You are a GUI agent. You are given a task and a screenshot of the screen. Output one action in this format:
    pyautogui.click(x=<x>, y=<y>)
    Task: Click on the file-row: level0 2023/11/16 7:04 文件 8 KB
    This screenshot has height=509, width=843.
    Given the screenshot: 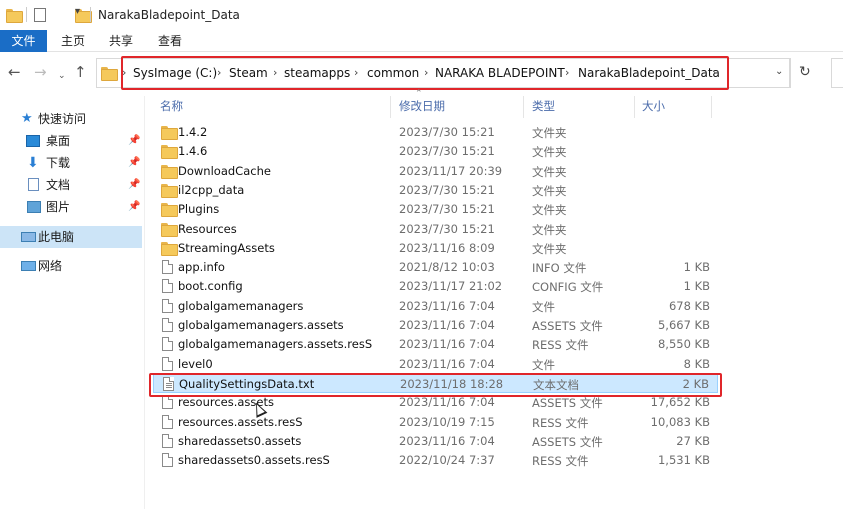 What is the action you would take?
    pyautogui.click(x=435, y=364)
    